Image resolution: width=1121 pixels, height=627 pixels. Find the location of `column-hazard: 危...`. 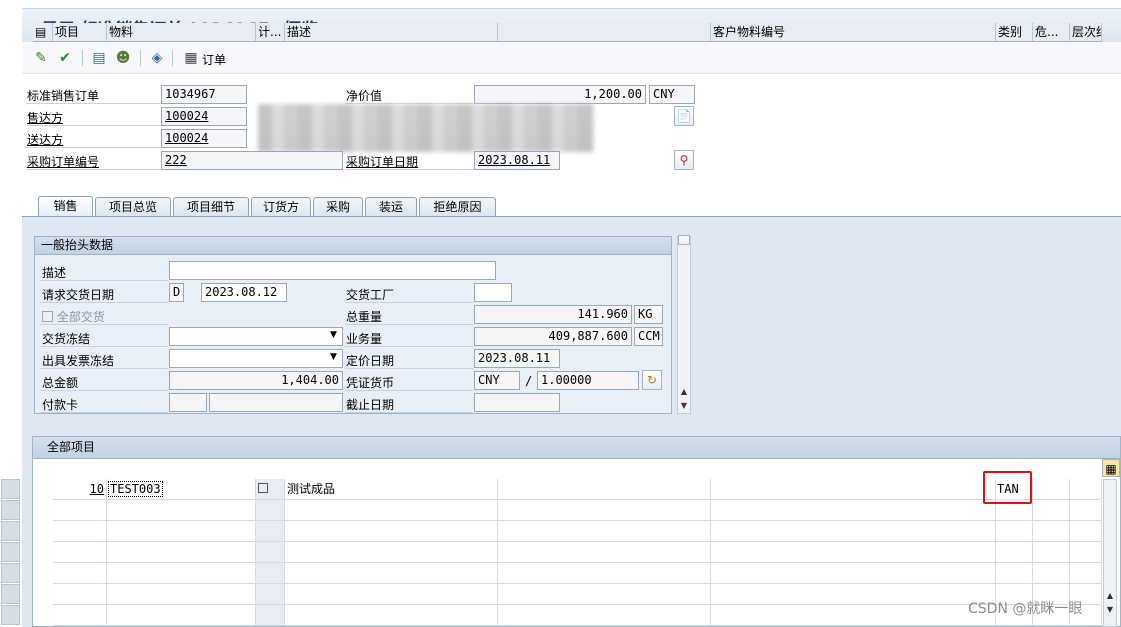

column-hazard: 危... is located at coordinates (1051, 32).